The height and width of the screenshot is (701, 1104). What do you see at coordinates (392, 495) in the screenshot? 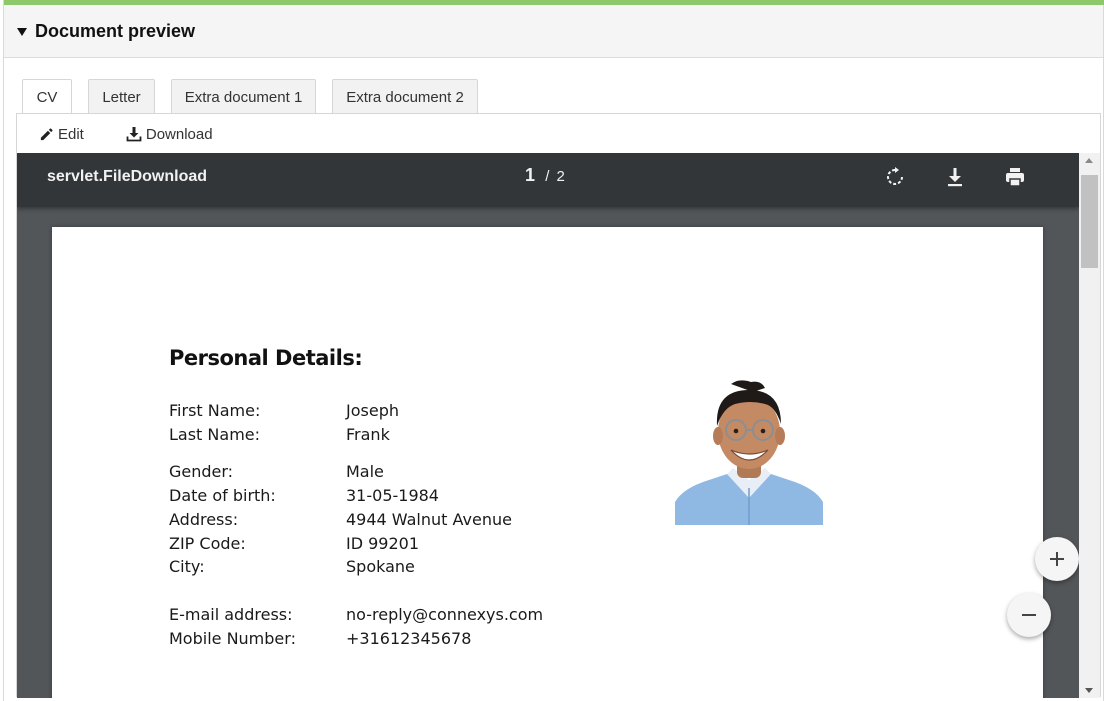
I see `field-value: 31-05-1984` at bounding box center [392, 495].